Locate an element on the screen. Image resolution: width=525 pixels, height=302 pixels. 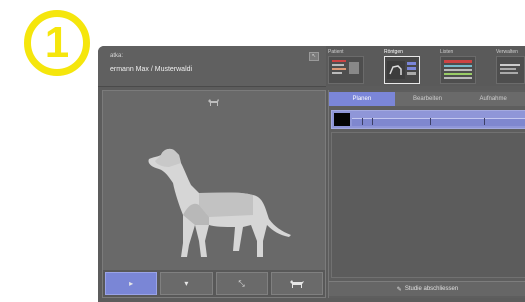
finish-study-button: ✎ Studie abschliessen is located at coordinates (427, 288).